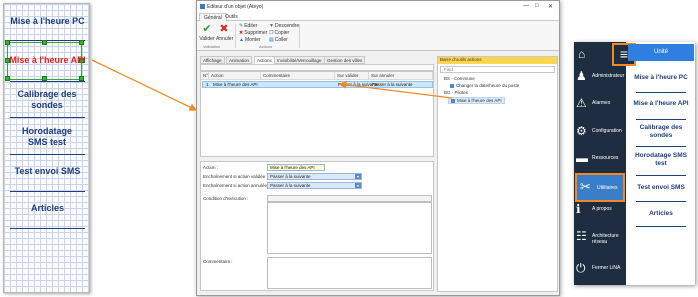  I want to click on descendre-button: ▼Descendre, so click(284, 26).